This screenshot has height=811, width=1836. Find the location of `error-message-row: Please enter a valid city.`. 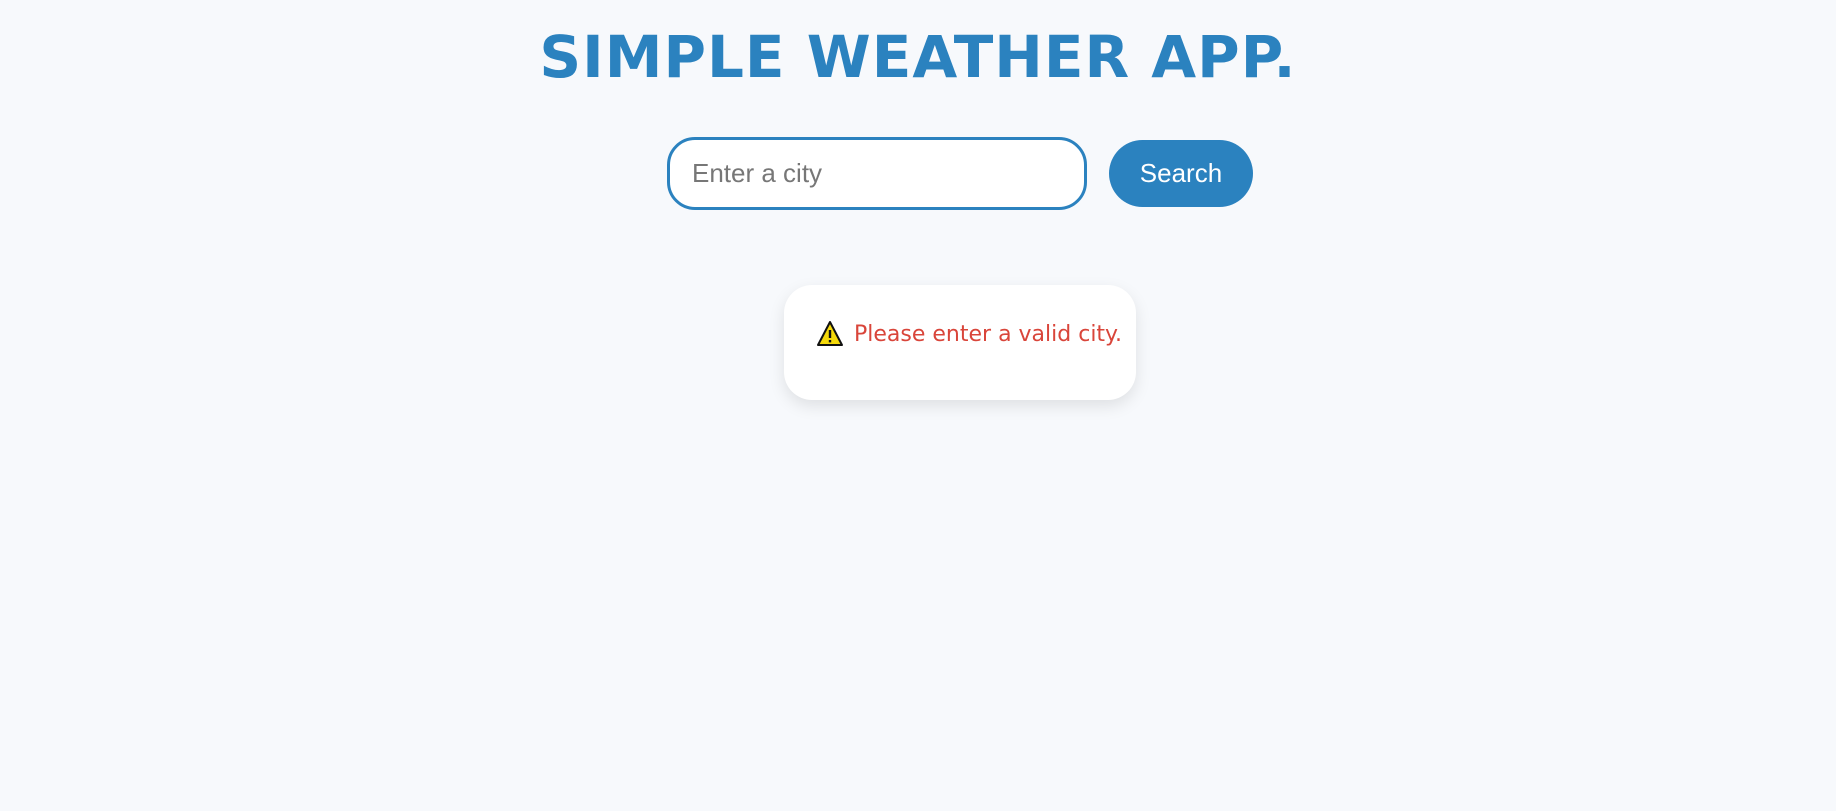

error-message-row: Please enter a valid city. is located at coordinates (969, 334).